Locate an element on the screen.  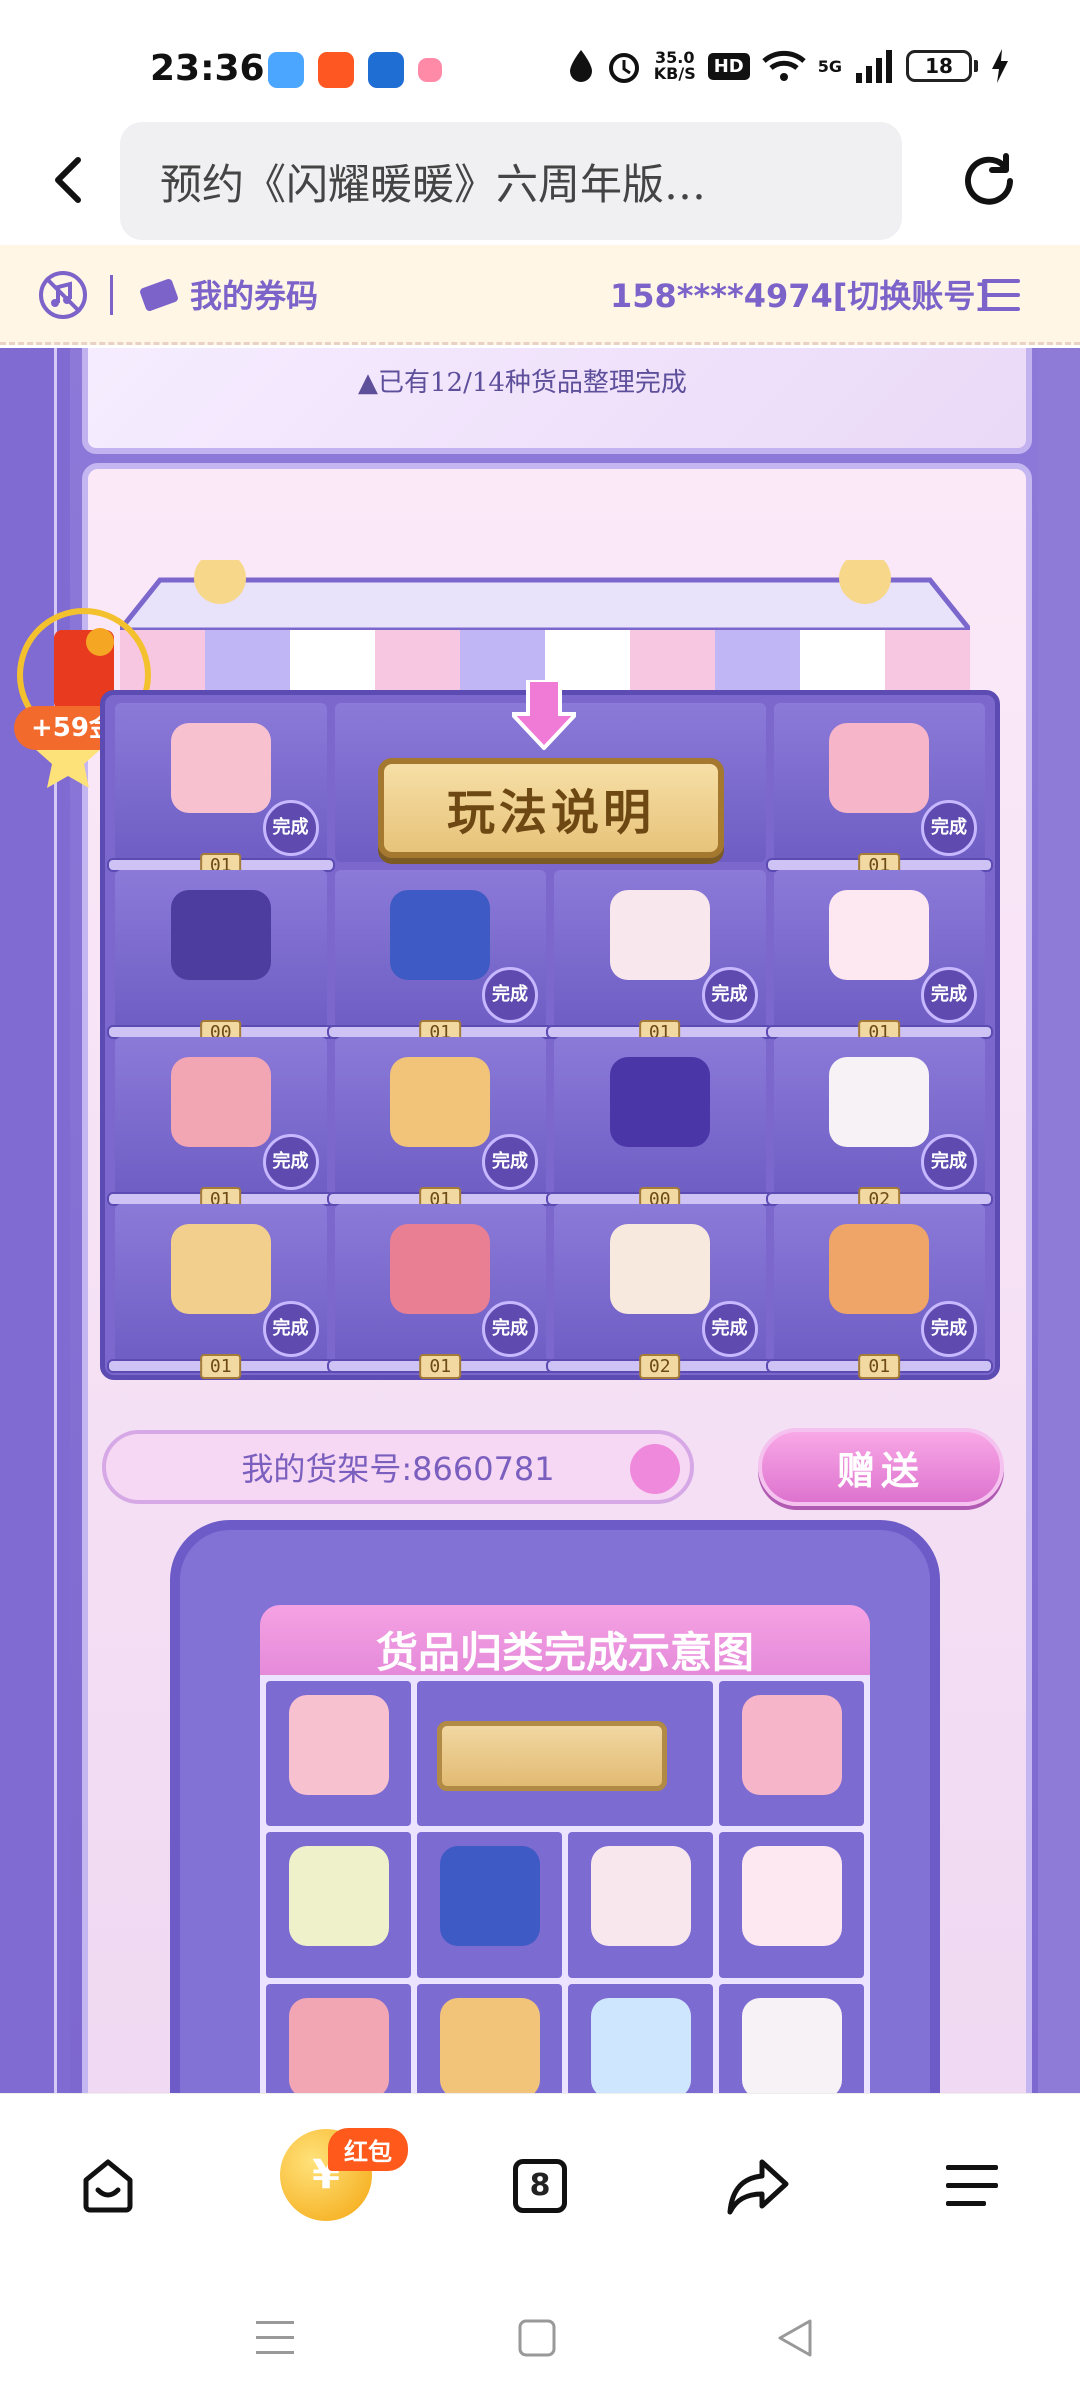
diagram-grid is located at coordinates (565, 1905).